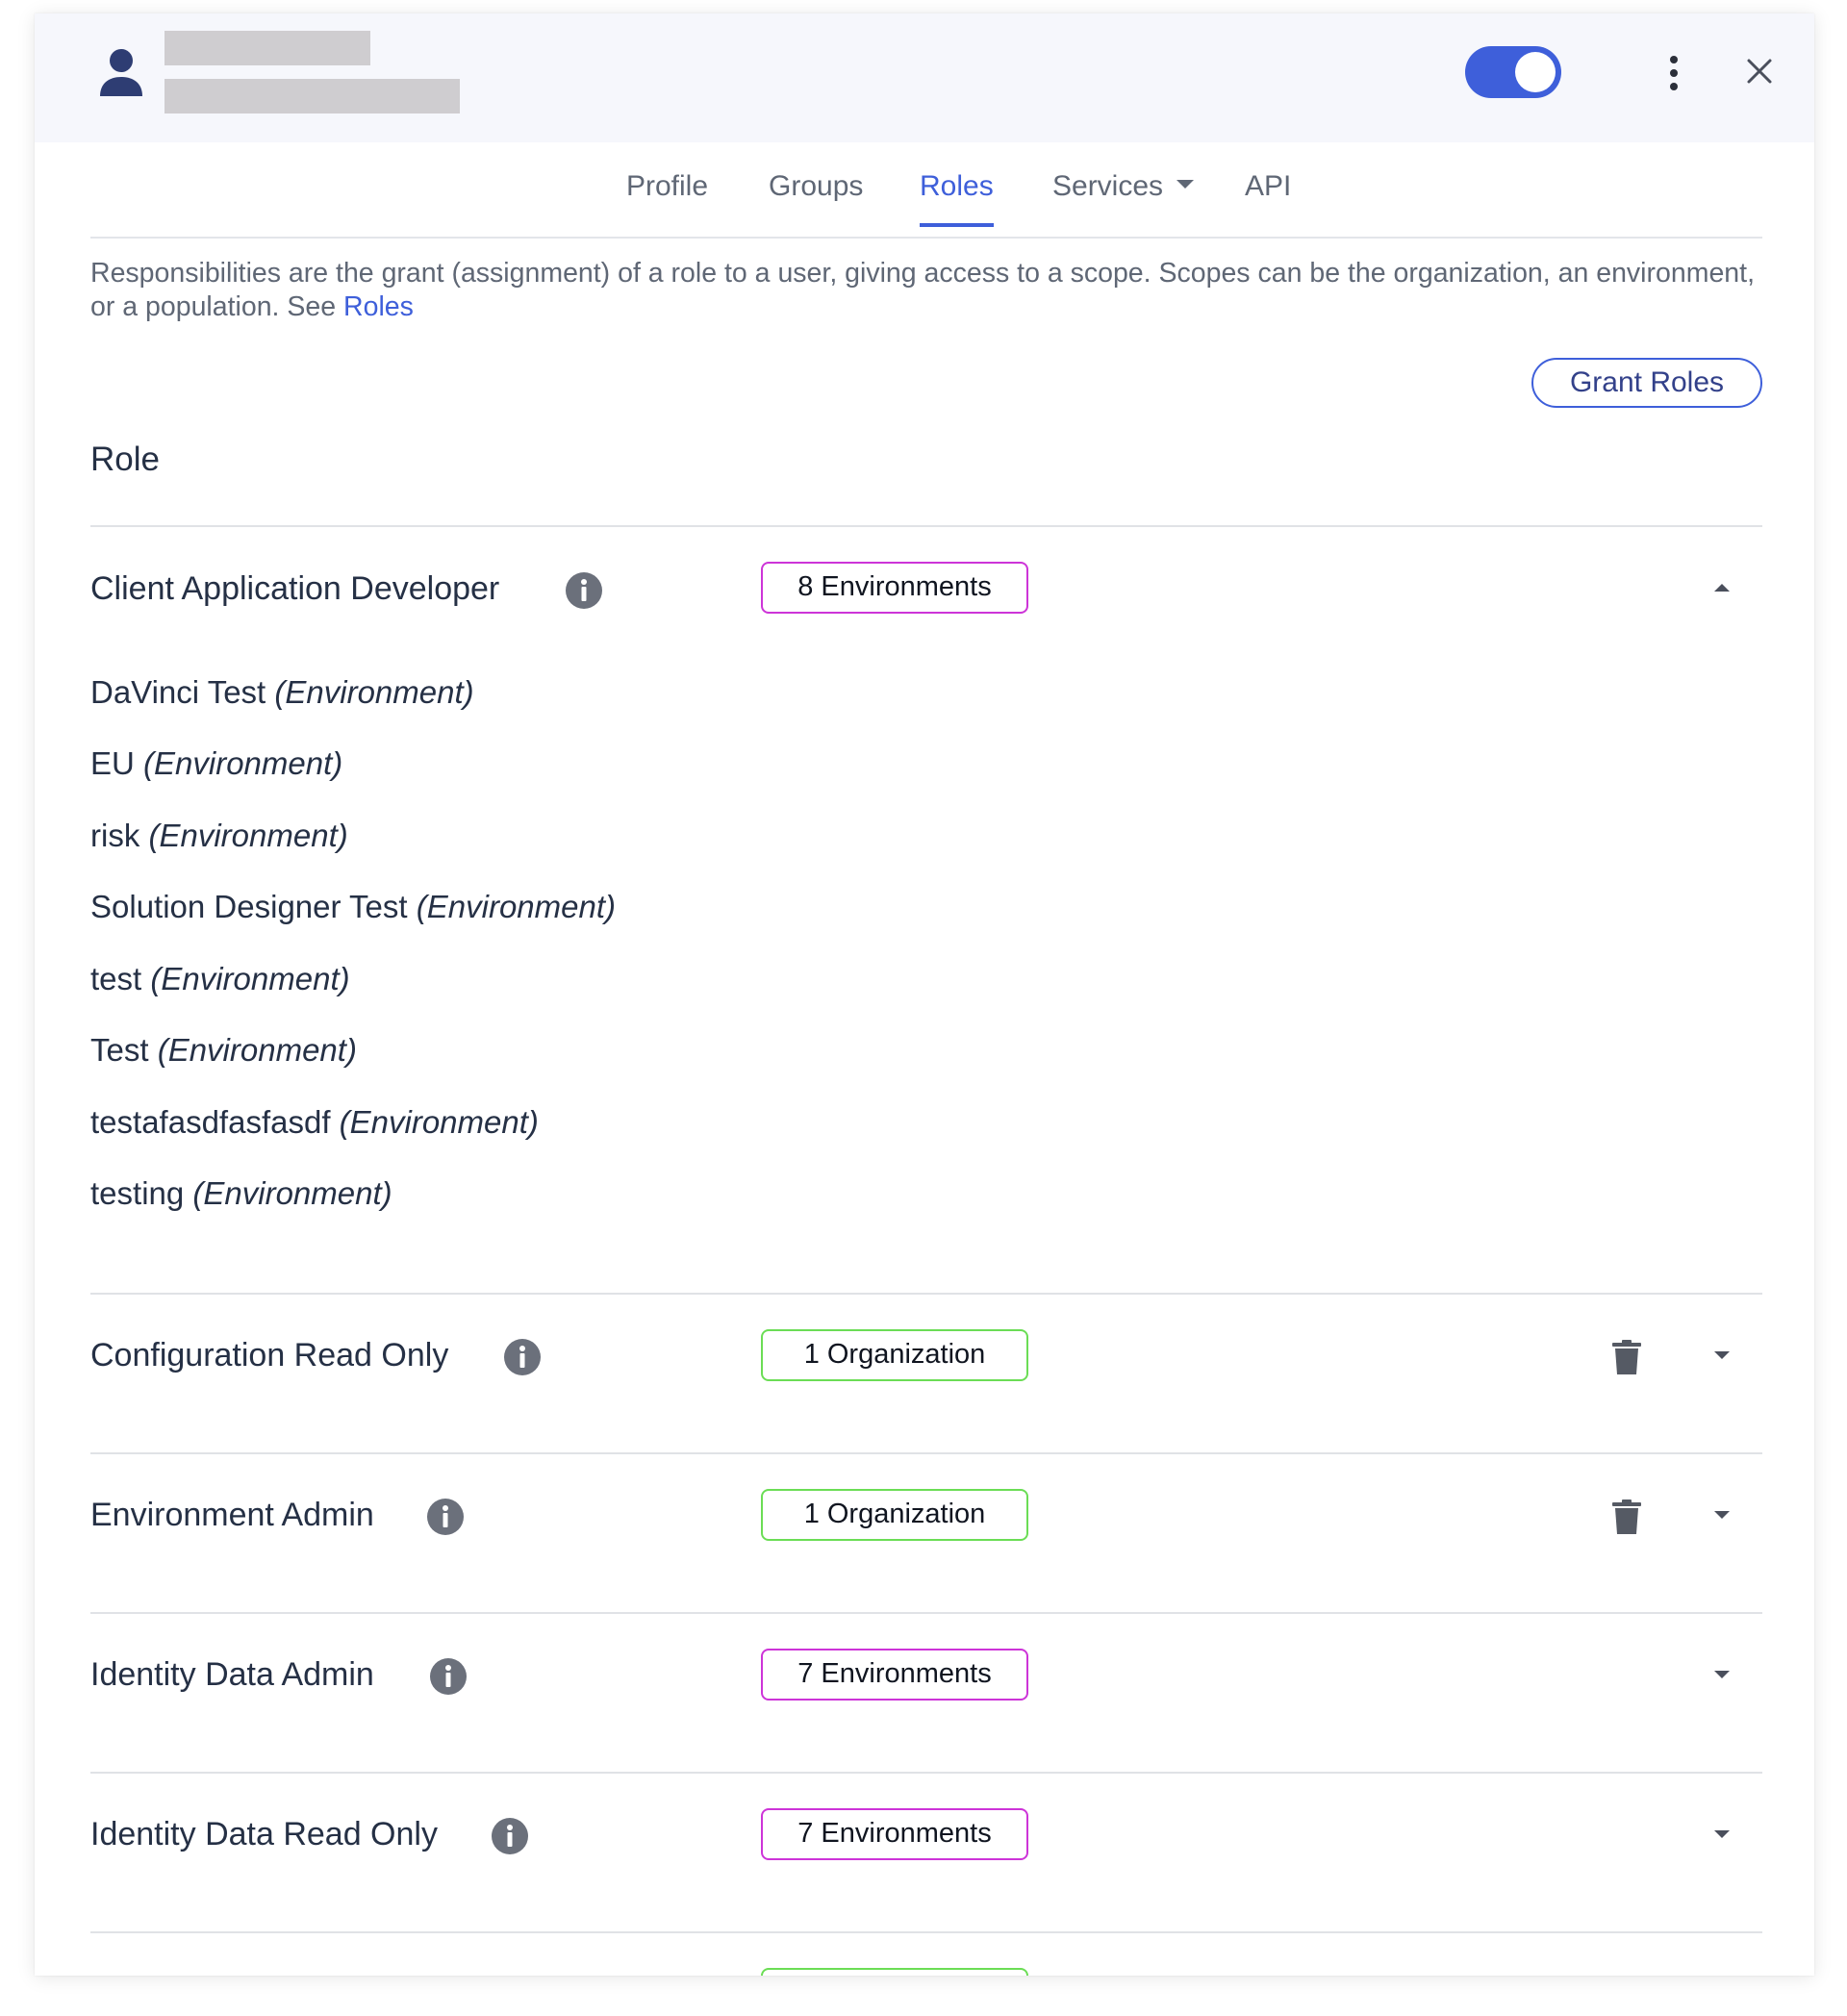 The height and width of the screenshot is (2016, 1847). What do you see at coordinates (1108, 186) in the screenshot?
I see `tab-services-label: Services` at bounding box center [1108, 186].